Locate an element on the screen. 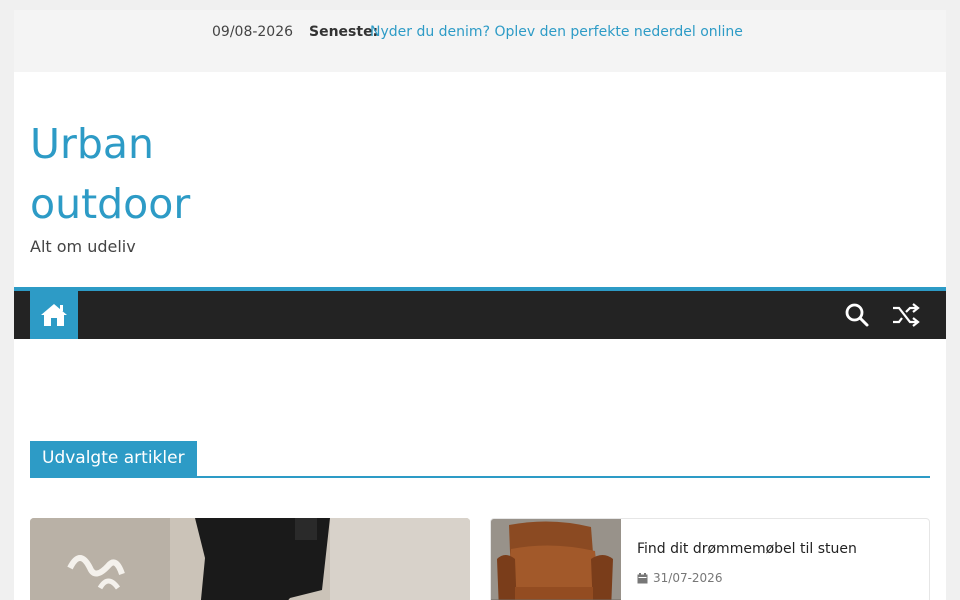 The width and height of the screenshot is (960, 600). site-title: Urban outdoor is located at coordinates (160, 174).